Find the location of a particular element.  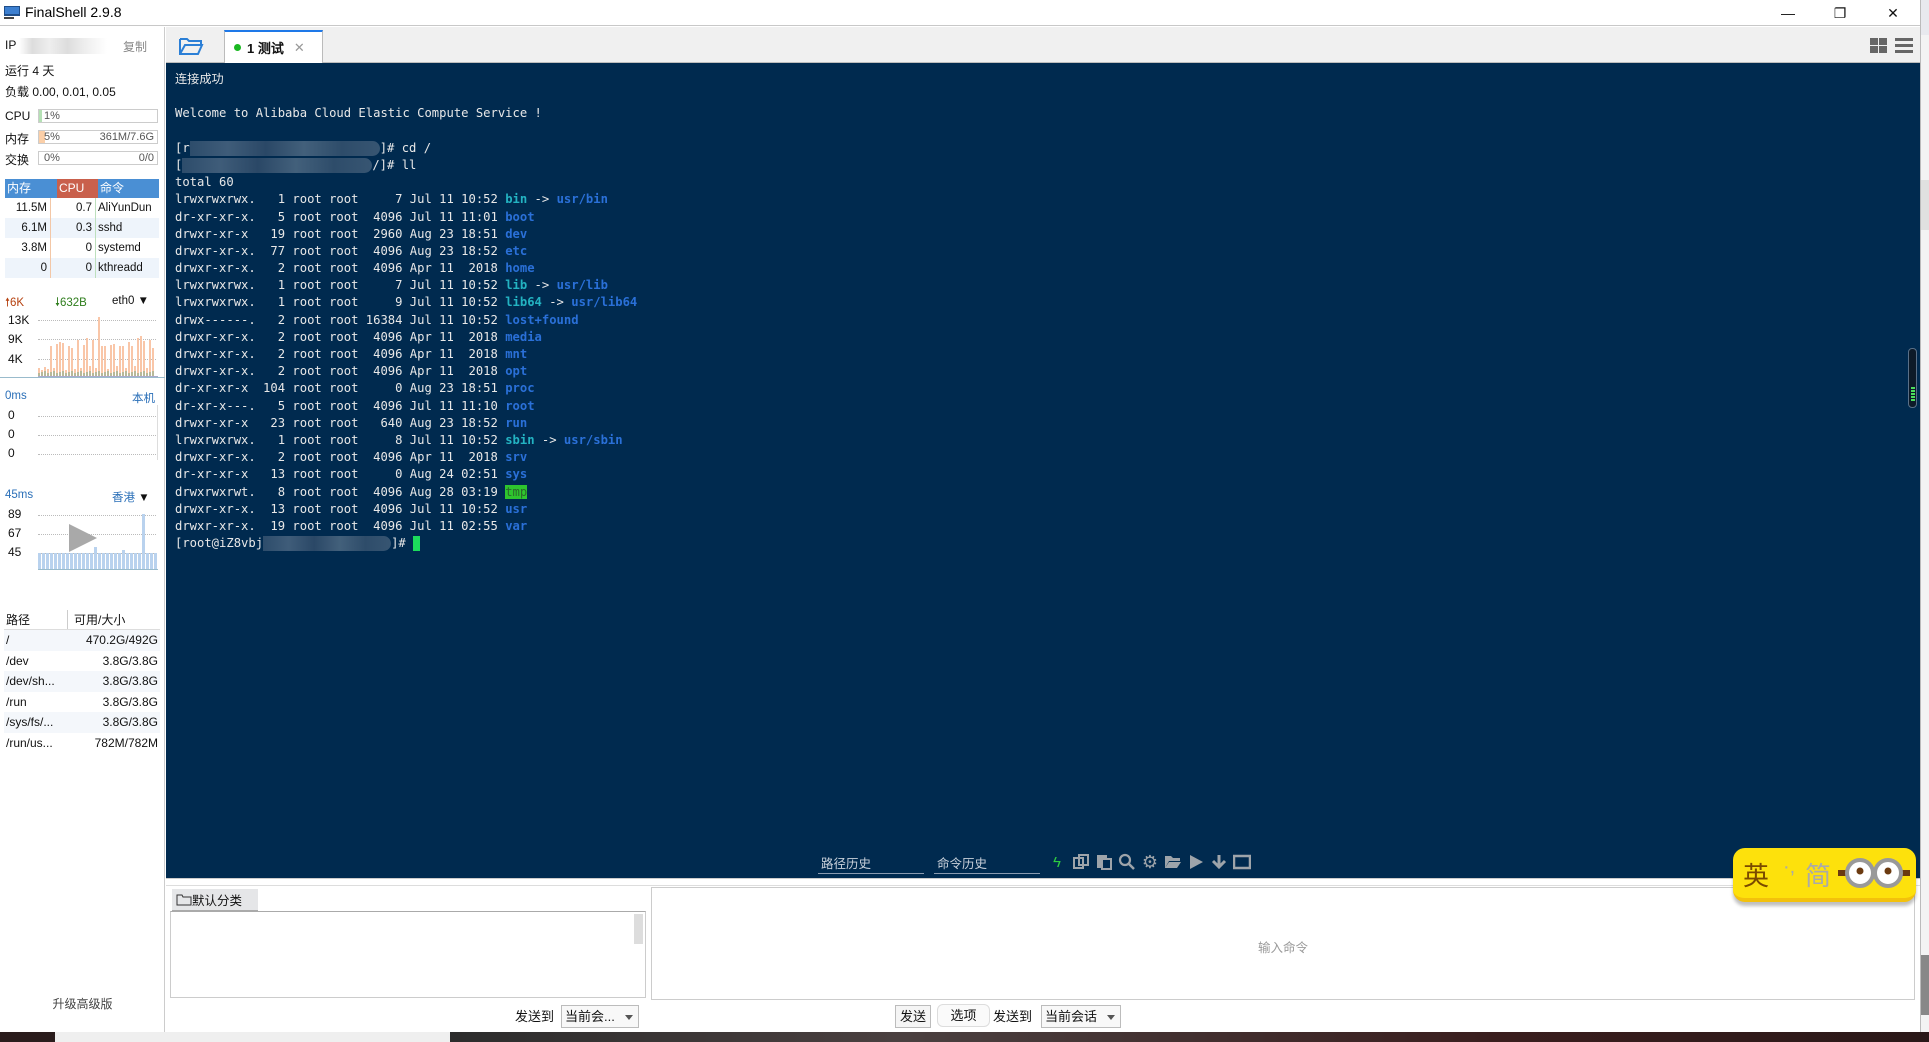

cpu-percent: 1% is located at coordinates (52, 116).